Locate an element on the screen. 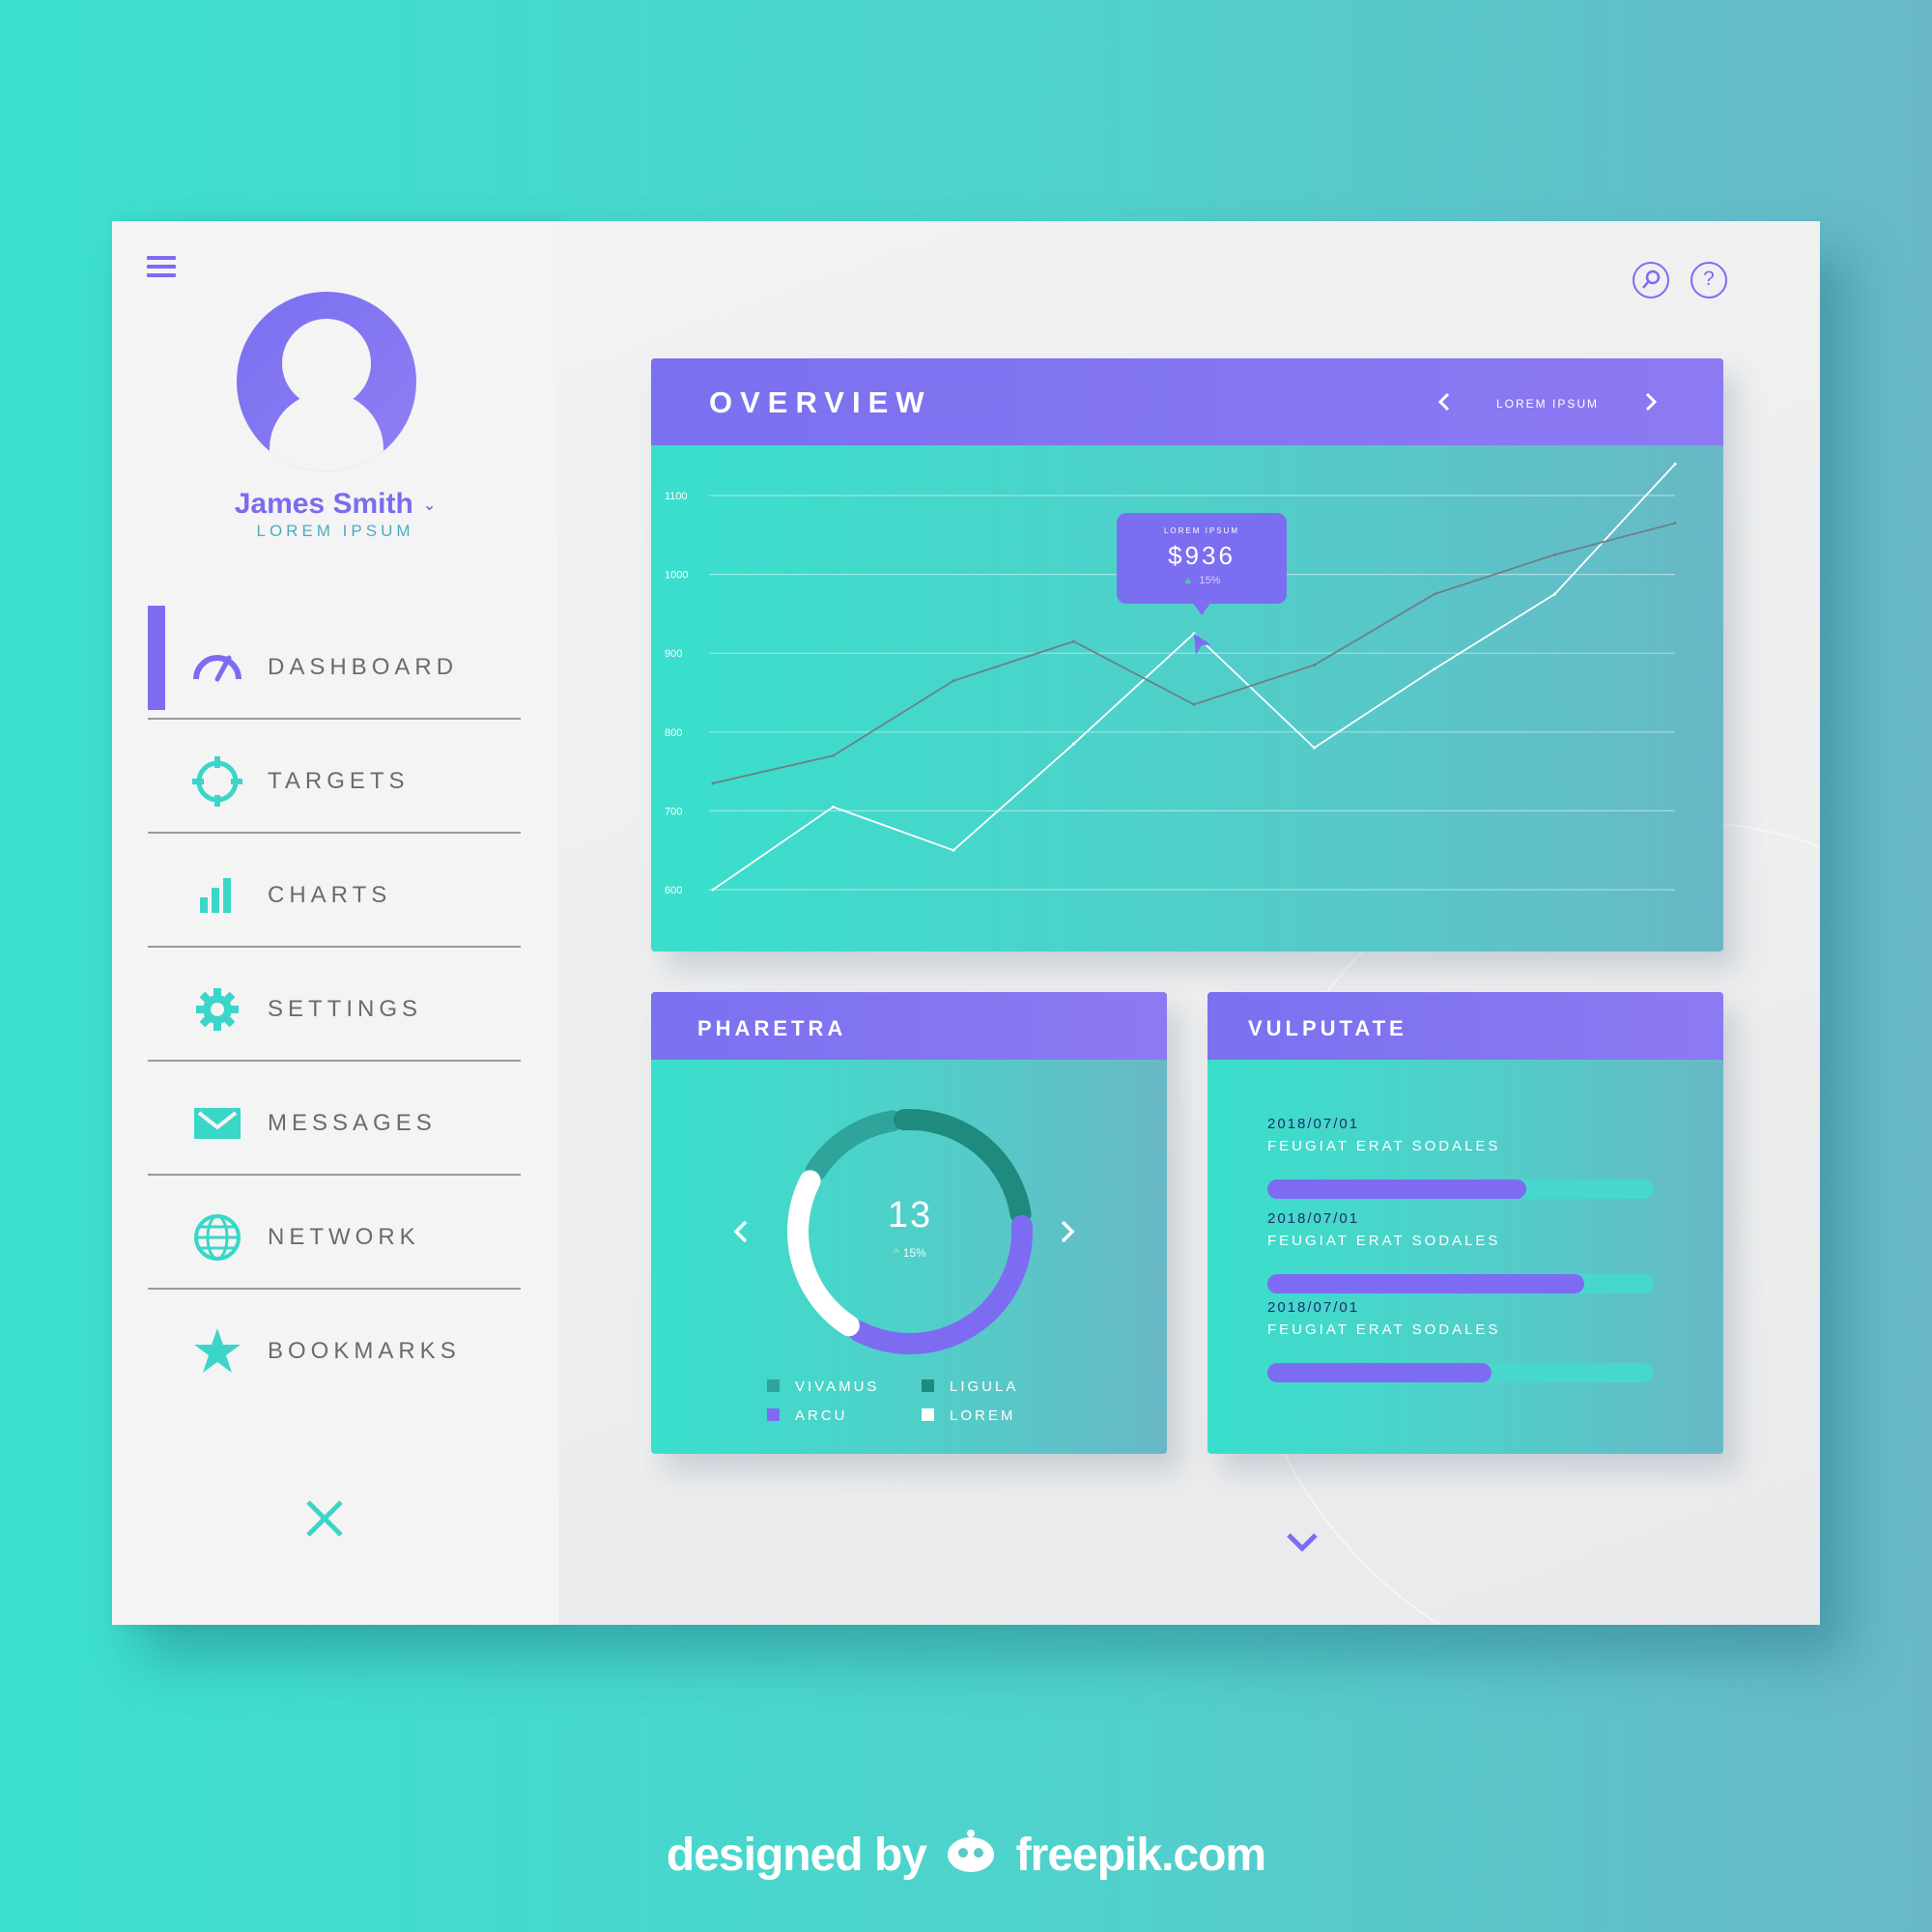 The image size is (1932, 1932). legend-item: VIVAMUS is located at coordinates (823, 1386).